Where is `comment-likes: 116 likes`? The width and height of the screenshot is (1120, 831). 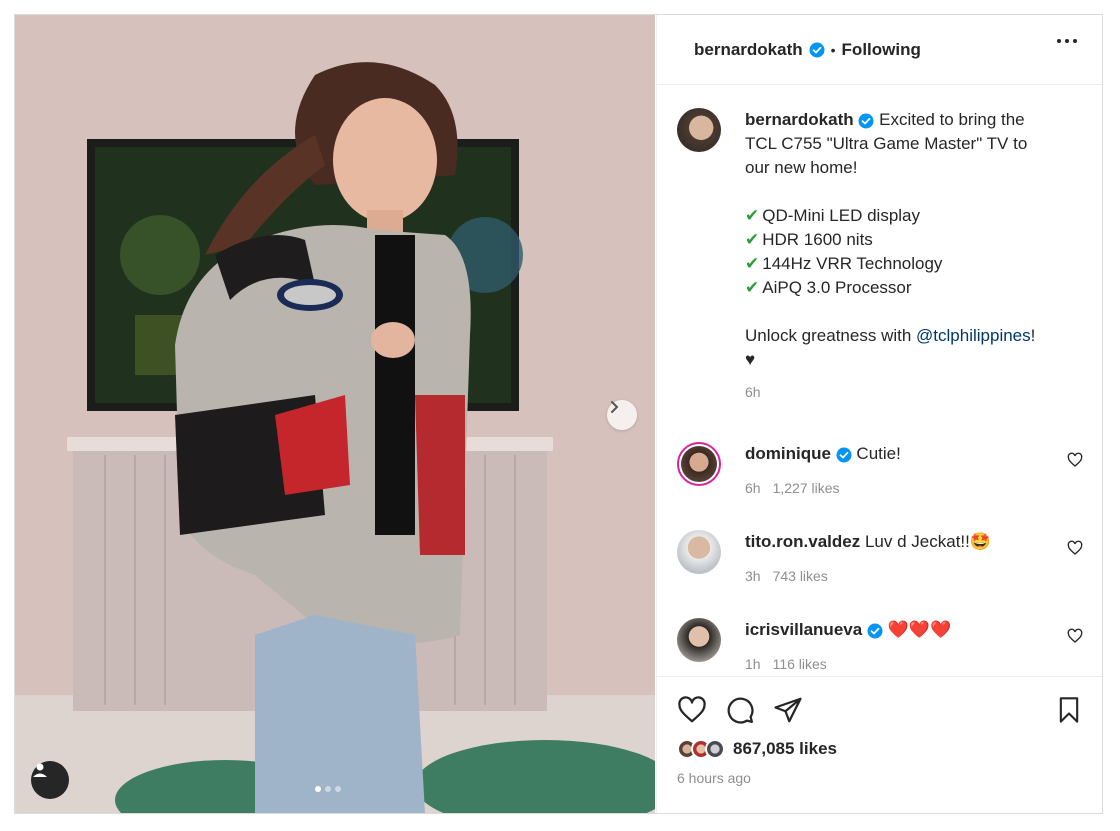 comment-likes: 116 likes is located at coordinates (800, 664).